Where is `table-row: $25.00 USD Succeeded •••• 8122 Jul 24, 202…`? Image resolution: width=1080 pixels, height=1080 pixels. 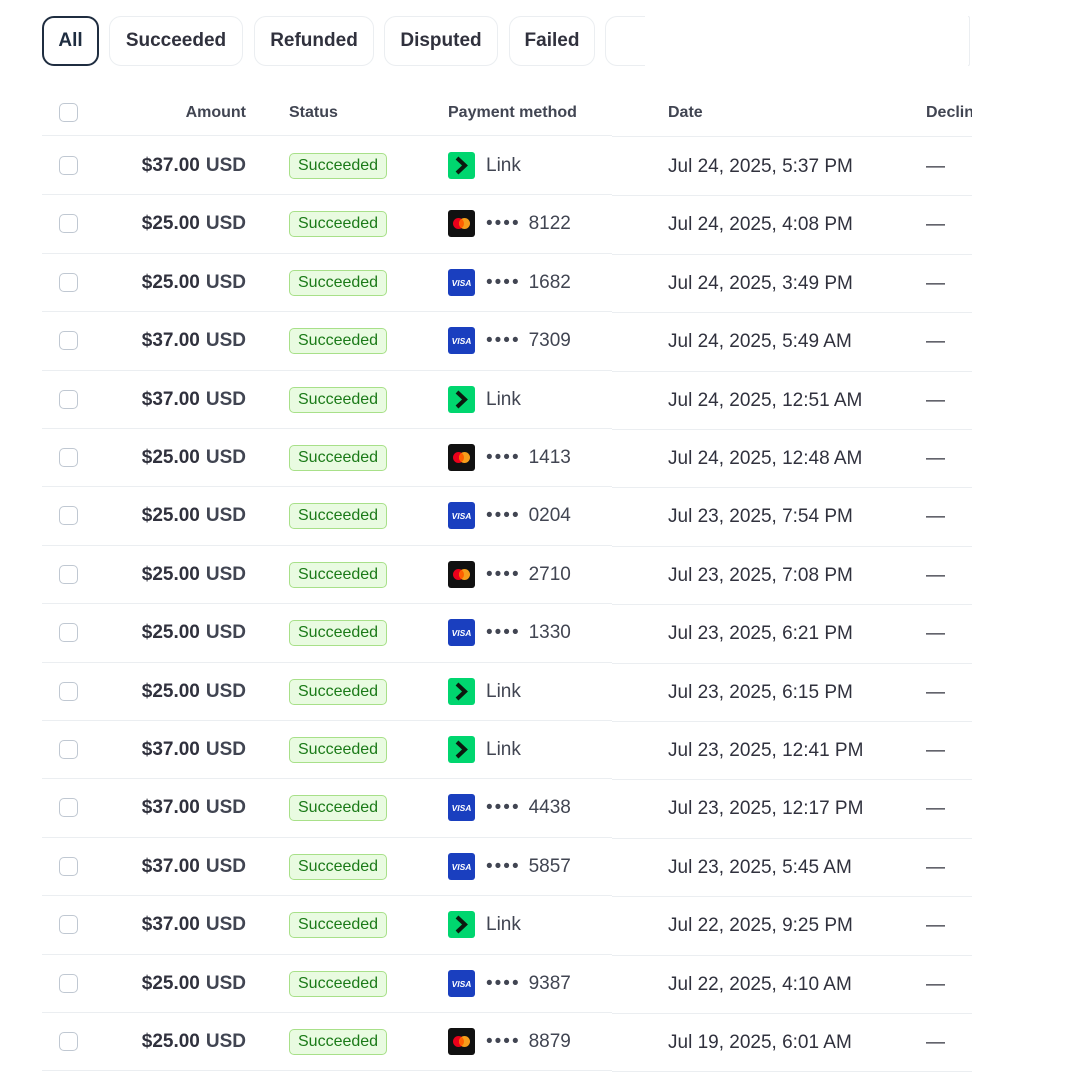
table-row: $25.00 USD Succeeded •••• 8122 Jul 24, 202… is located at coordinates (507, 224).